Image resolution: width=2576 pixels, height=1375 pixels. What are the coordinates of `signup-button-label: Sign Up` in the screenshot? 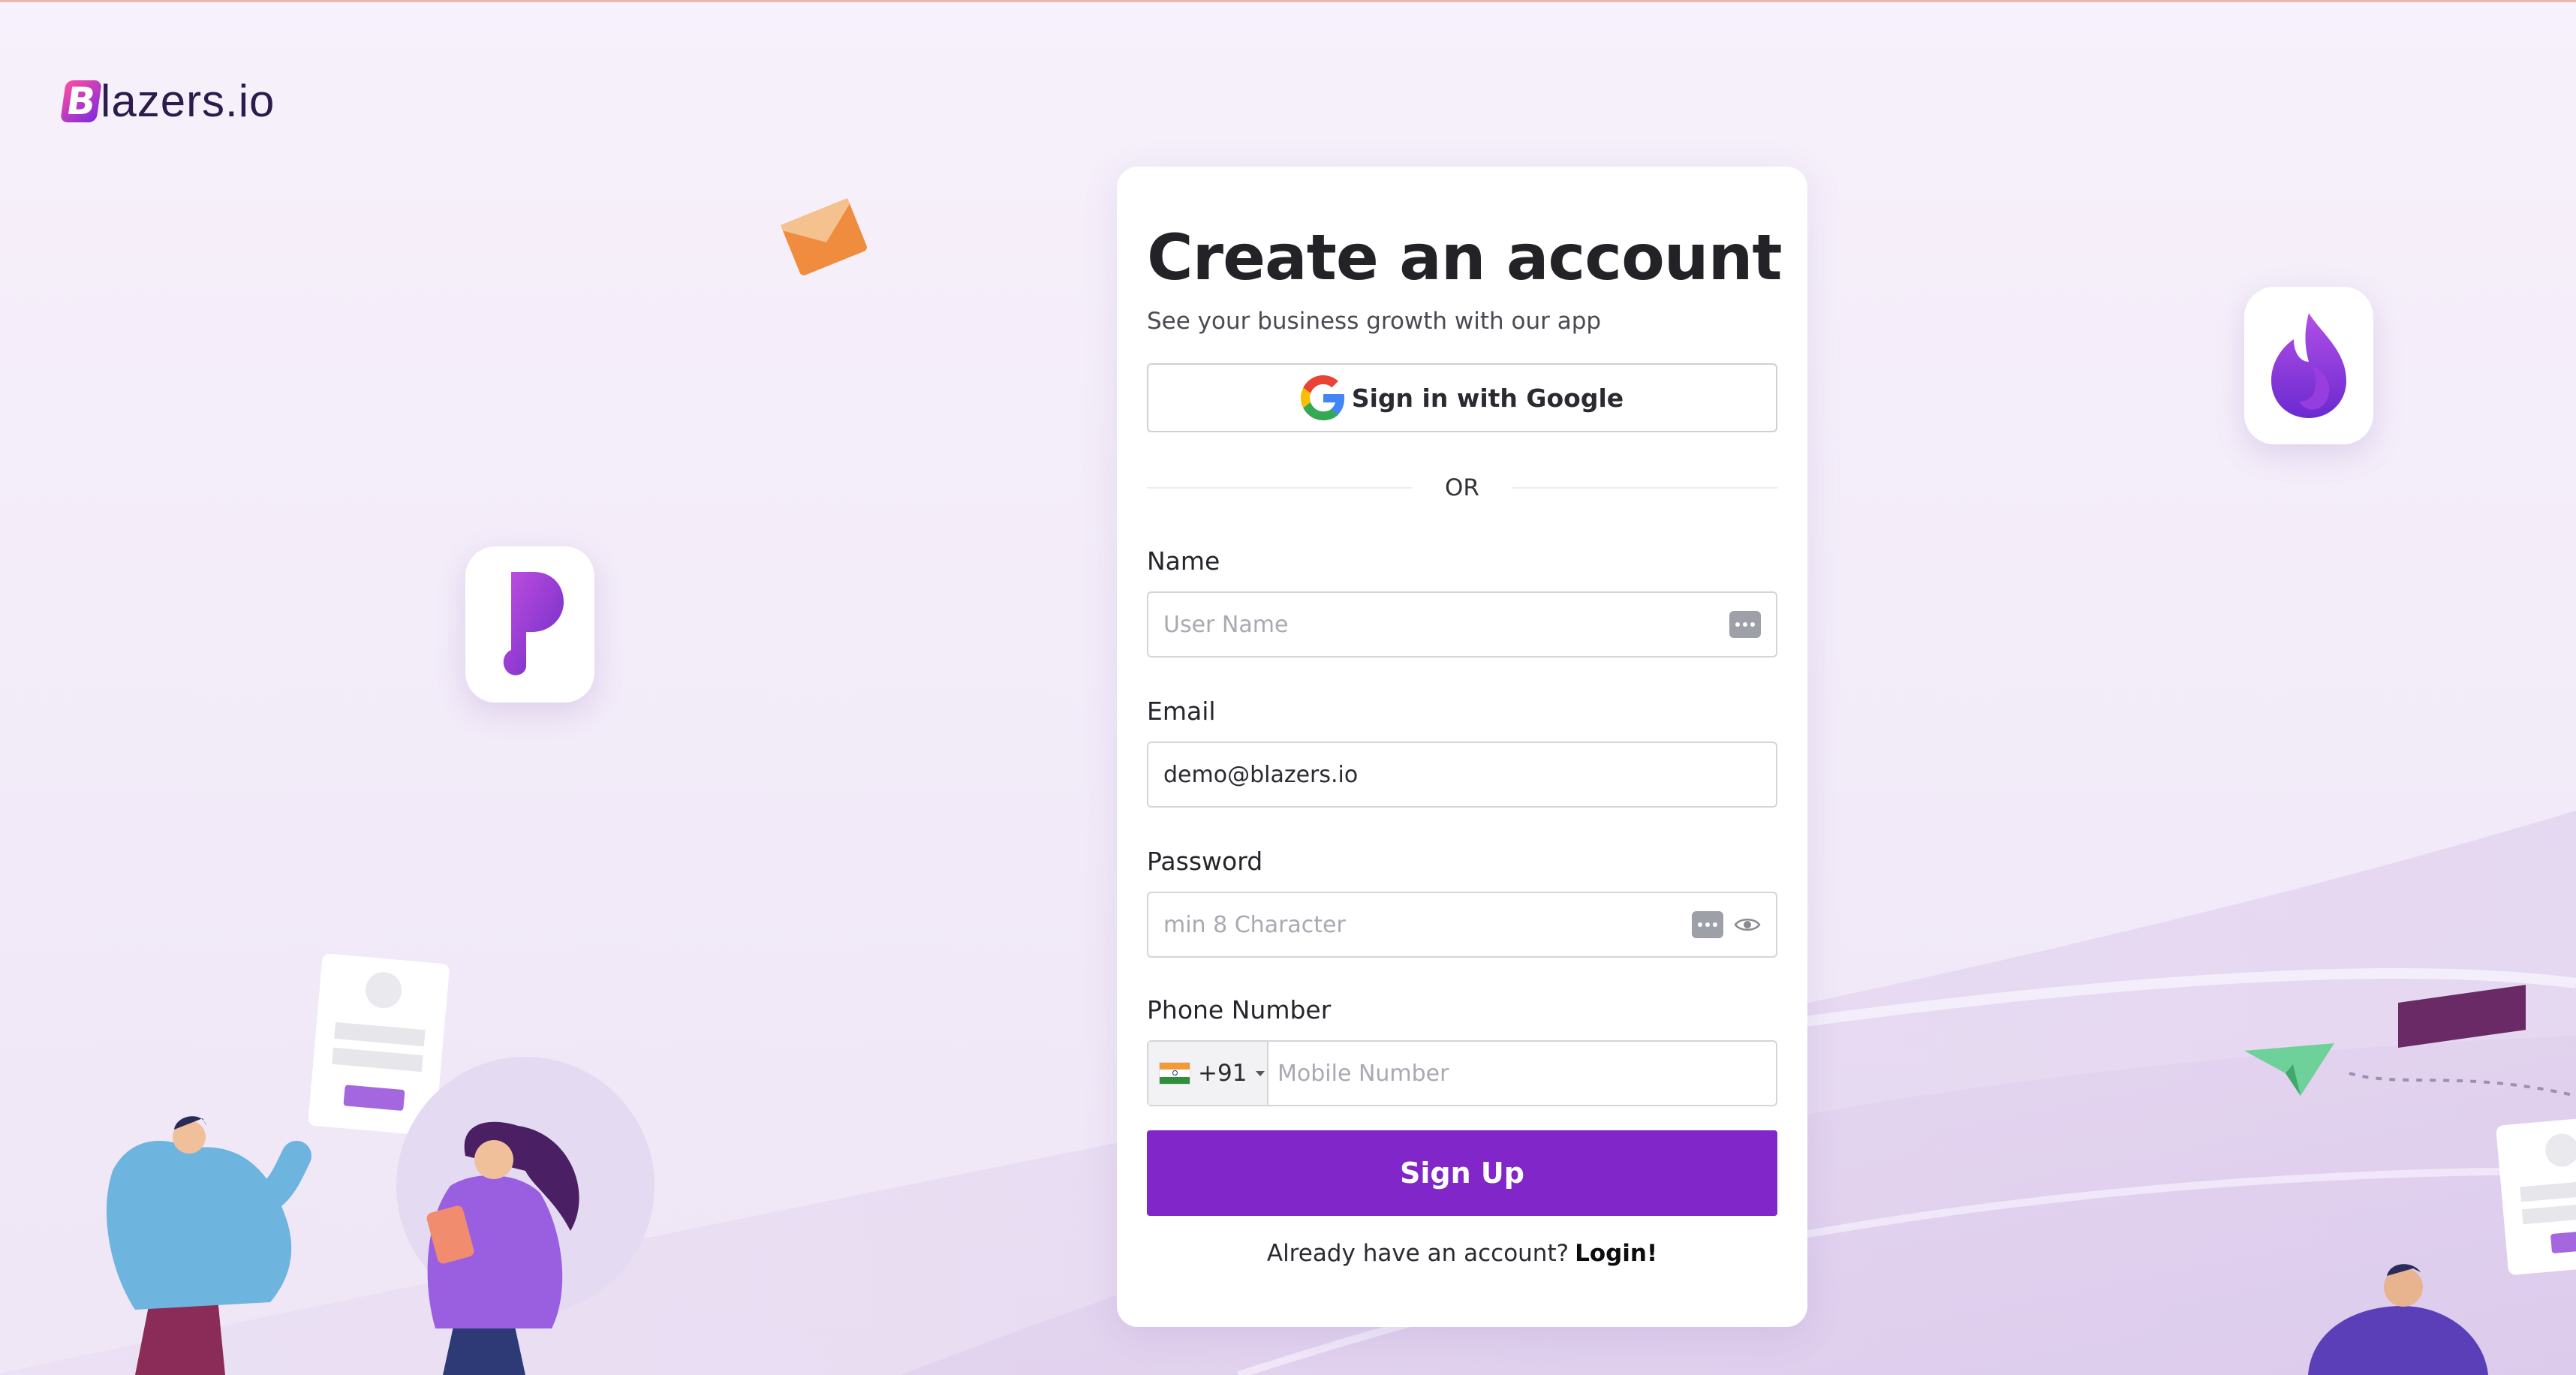 It's located at (1462, 1173).